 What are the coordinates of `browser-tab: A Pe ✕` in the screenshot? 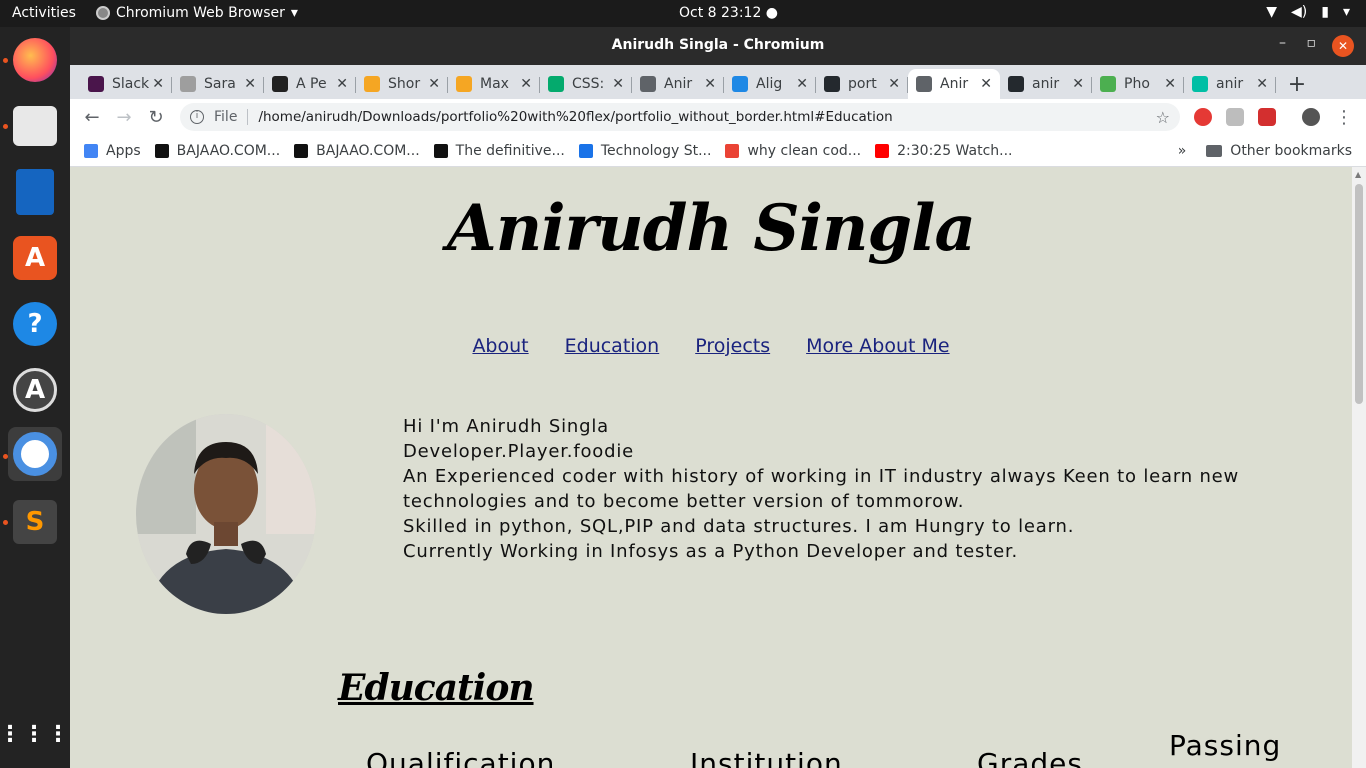 It's located at (310, 84).